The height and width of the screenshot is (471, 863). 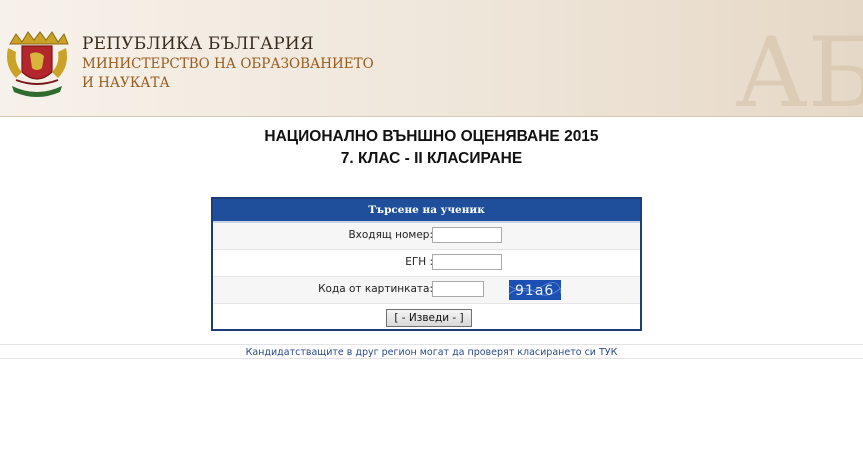 I want to click on page-heading-line1: НАЦИОНАЛНО ВЪНШНО ОЦЕНЯВАНЕ 2015, so click(x=431, y=136).